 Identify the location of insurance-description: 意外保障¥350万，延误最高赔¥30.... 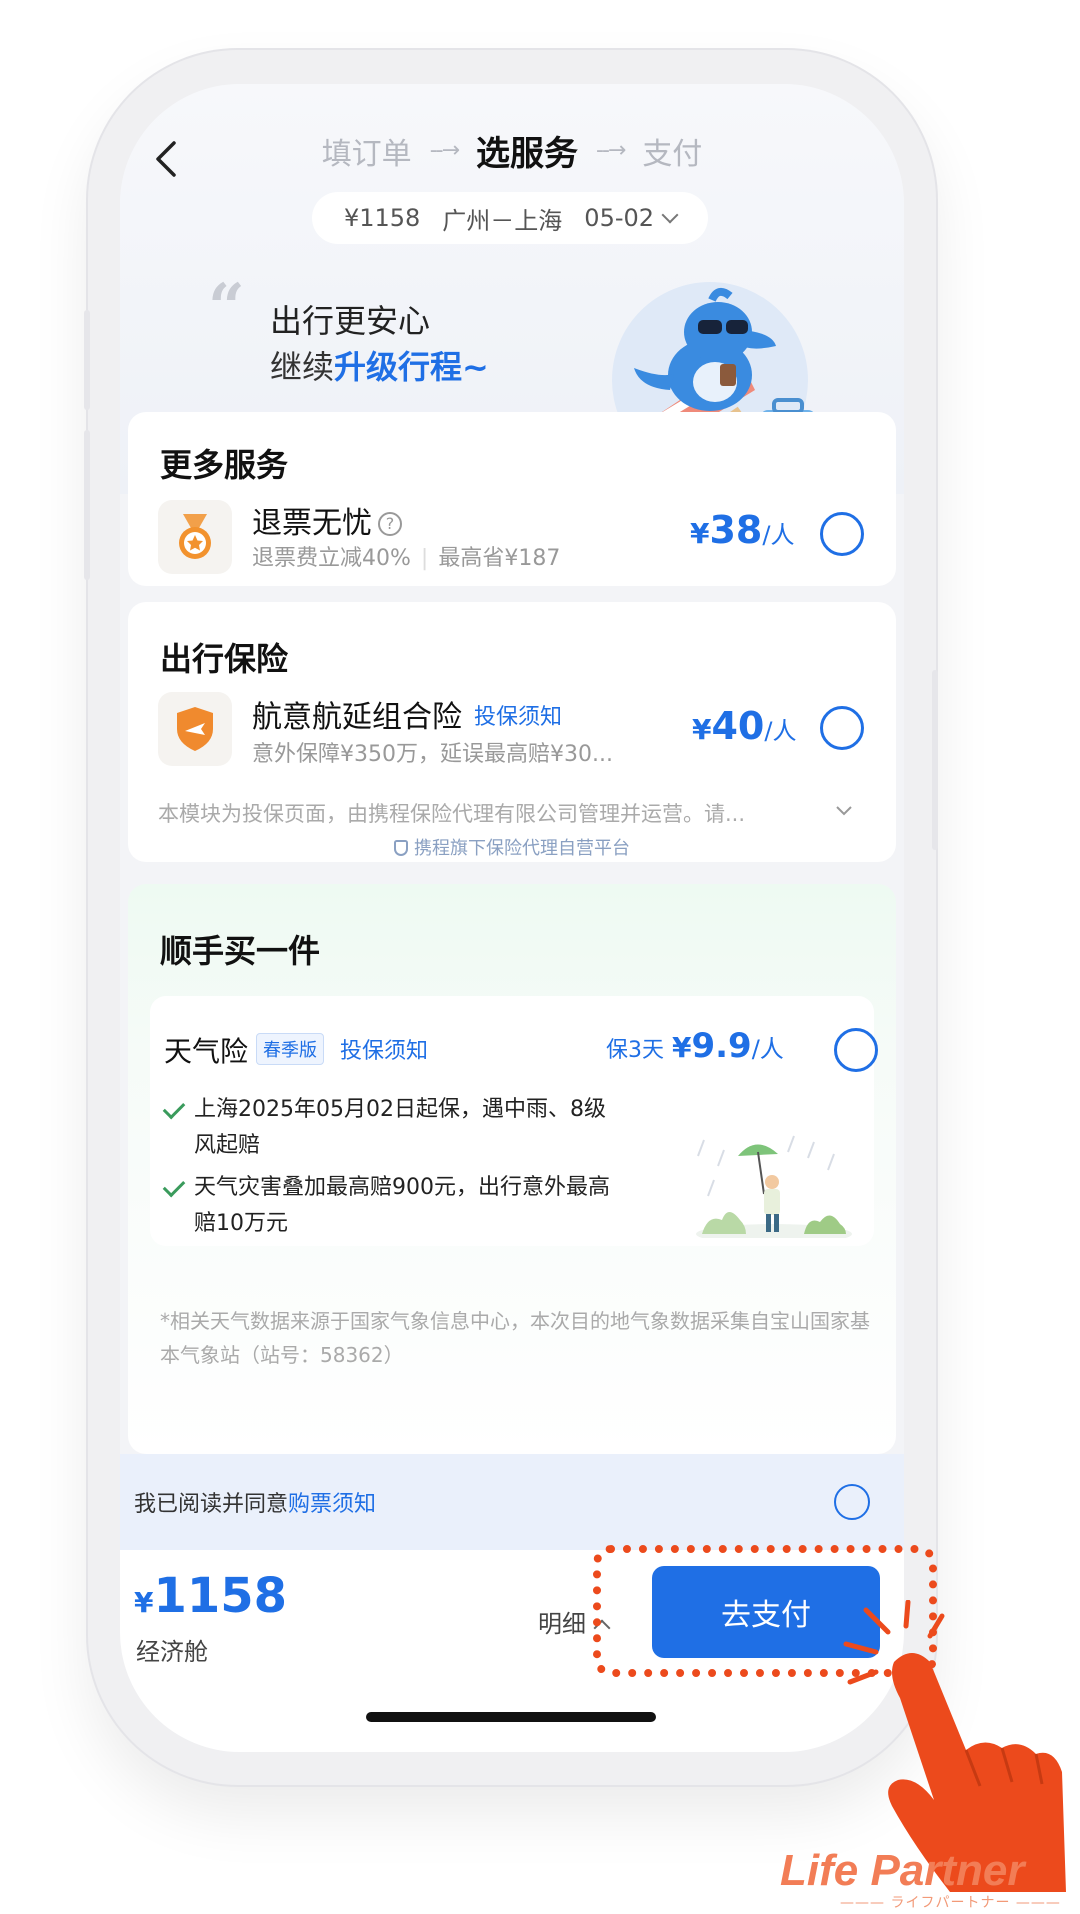
(432, 754).